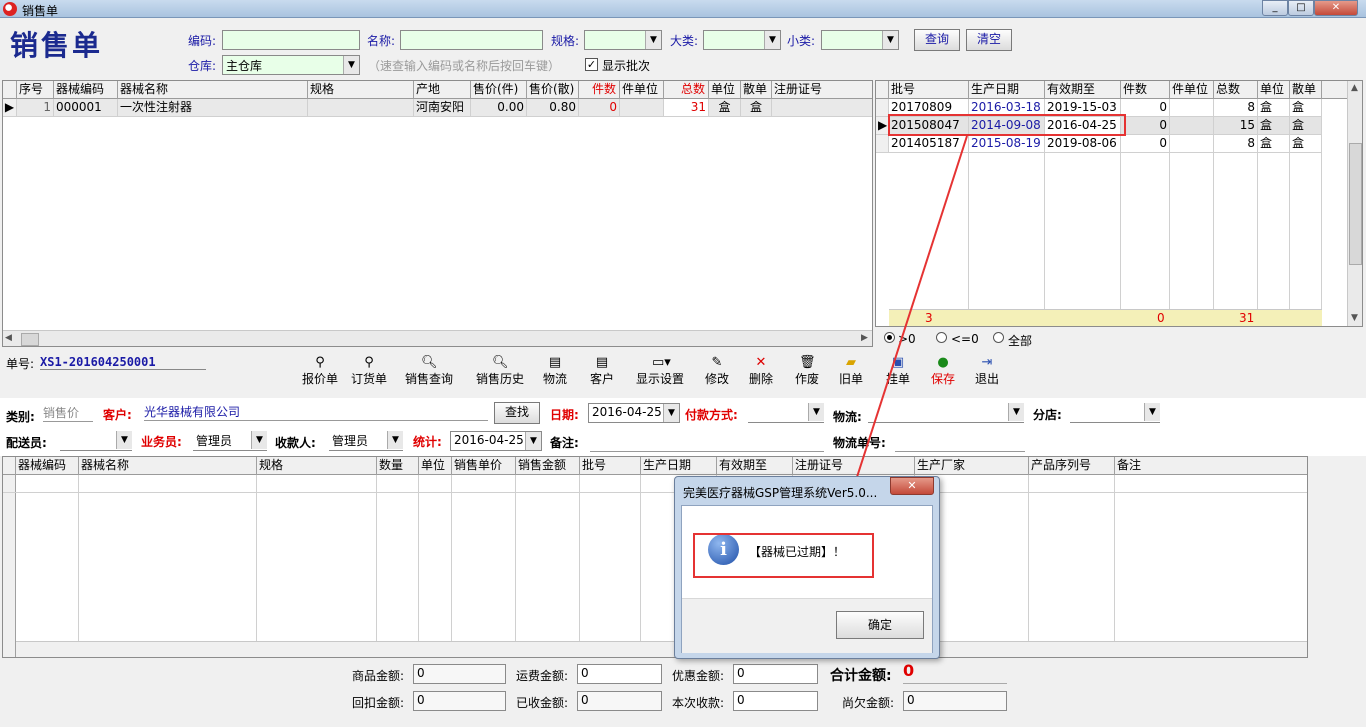  What do you see at coordinates (619, 674) in the screenshot?
I see `freight-input: 0` at bounding box center [619, 674].